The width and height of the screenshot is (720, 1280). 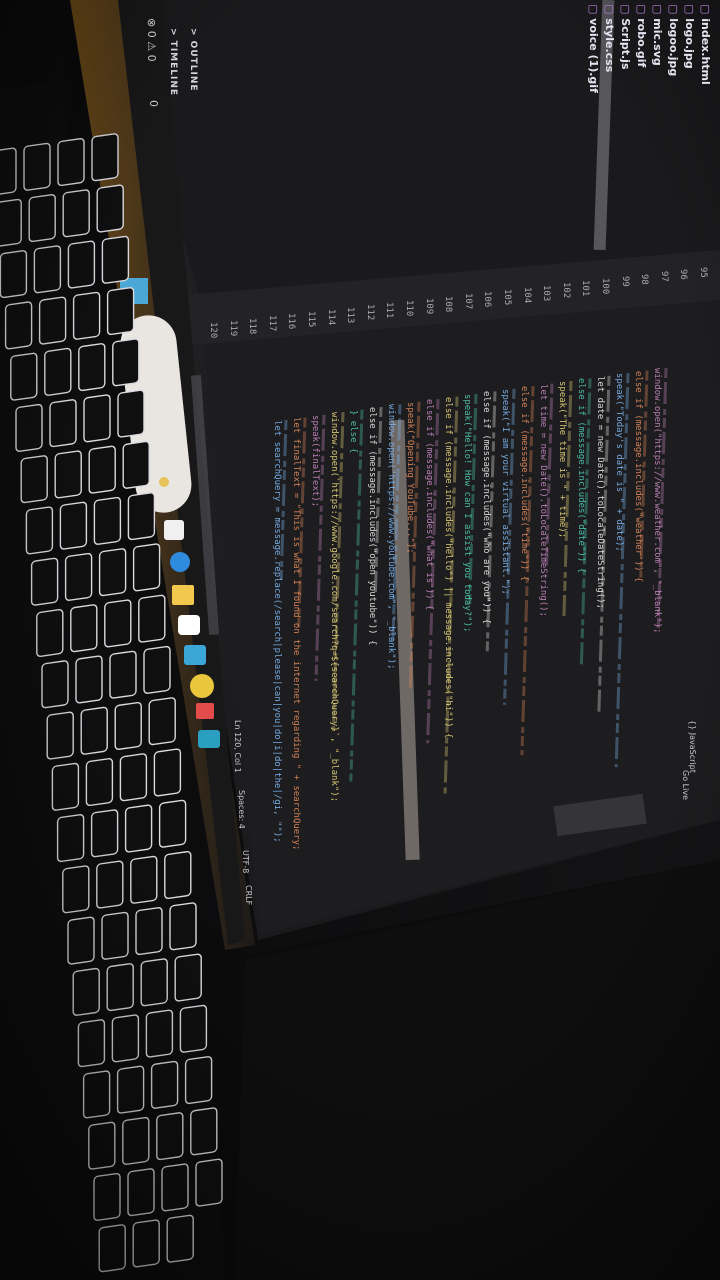 I want to click on explorer-file-name: index.html, so click(x=705, y=51).